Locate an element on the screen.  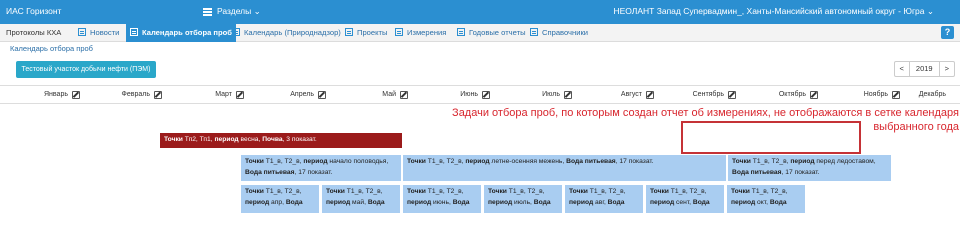
calendar-event: Точки Т1_в, Т2_в, период авг, Вода is located at coordinates (604, 199).